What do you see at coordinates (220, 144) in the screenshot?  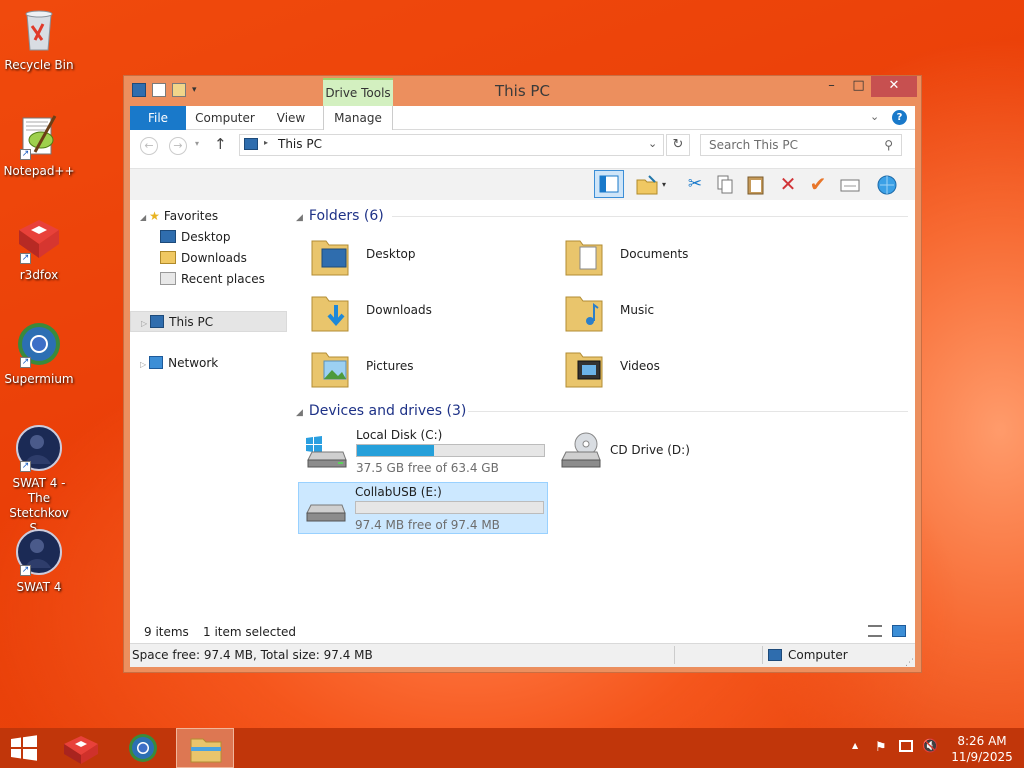 I see `up-button: ↑` at bounding box center [220, 144].